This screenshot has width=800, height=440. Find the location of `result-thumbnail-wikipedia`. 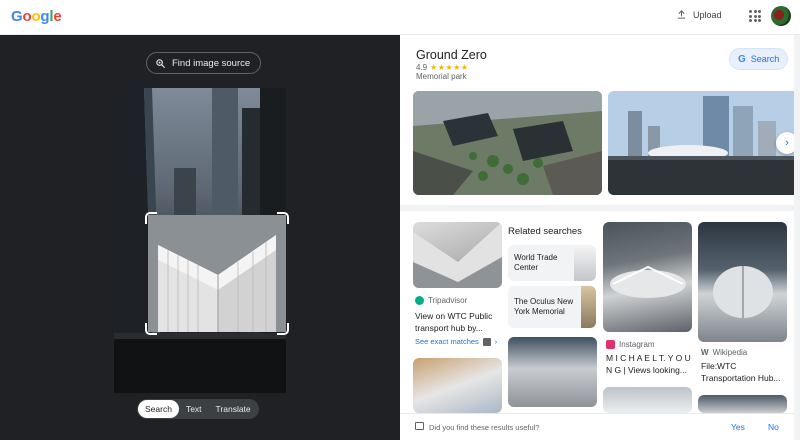

result-thumbnail-wikipedia is located at coordinates (742, 282).